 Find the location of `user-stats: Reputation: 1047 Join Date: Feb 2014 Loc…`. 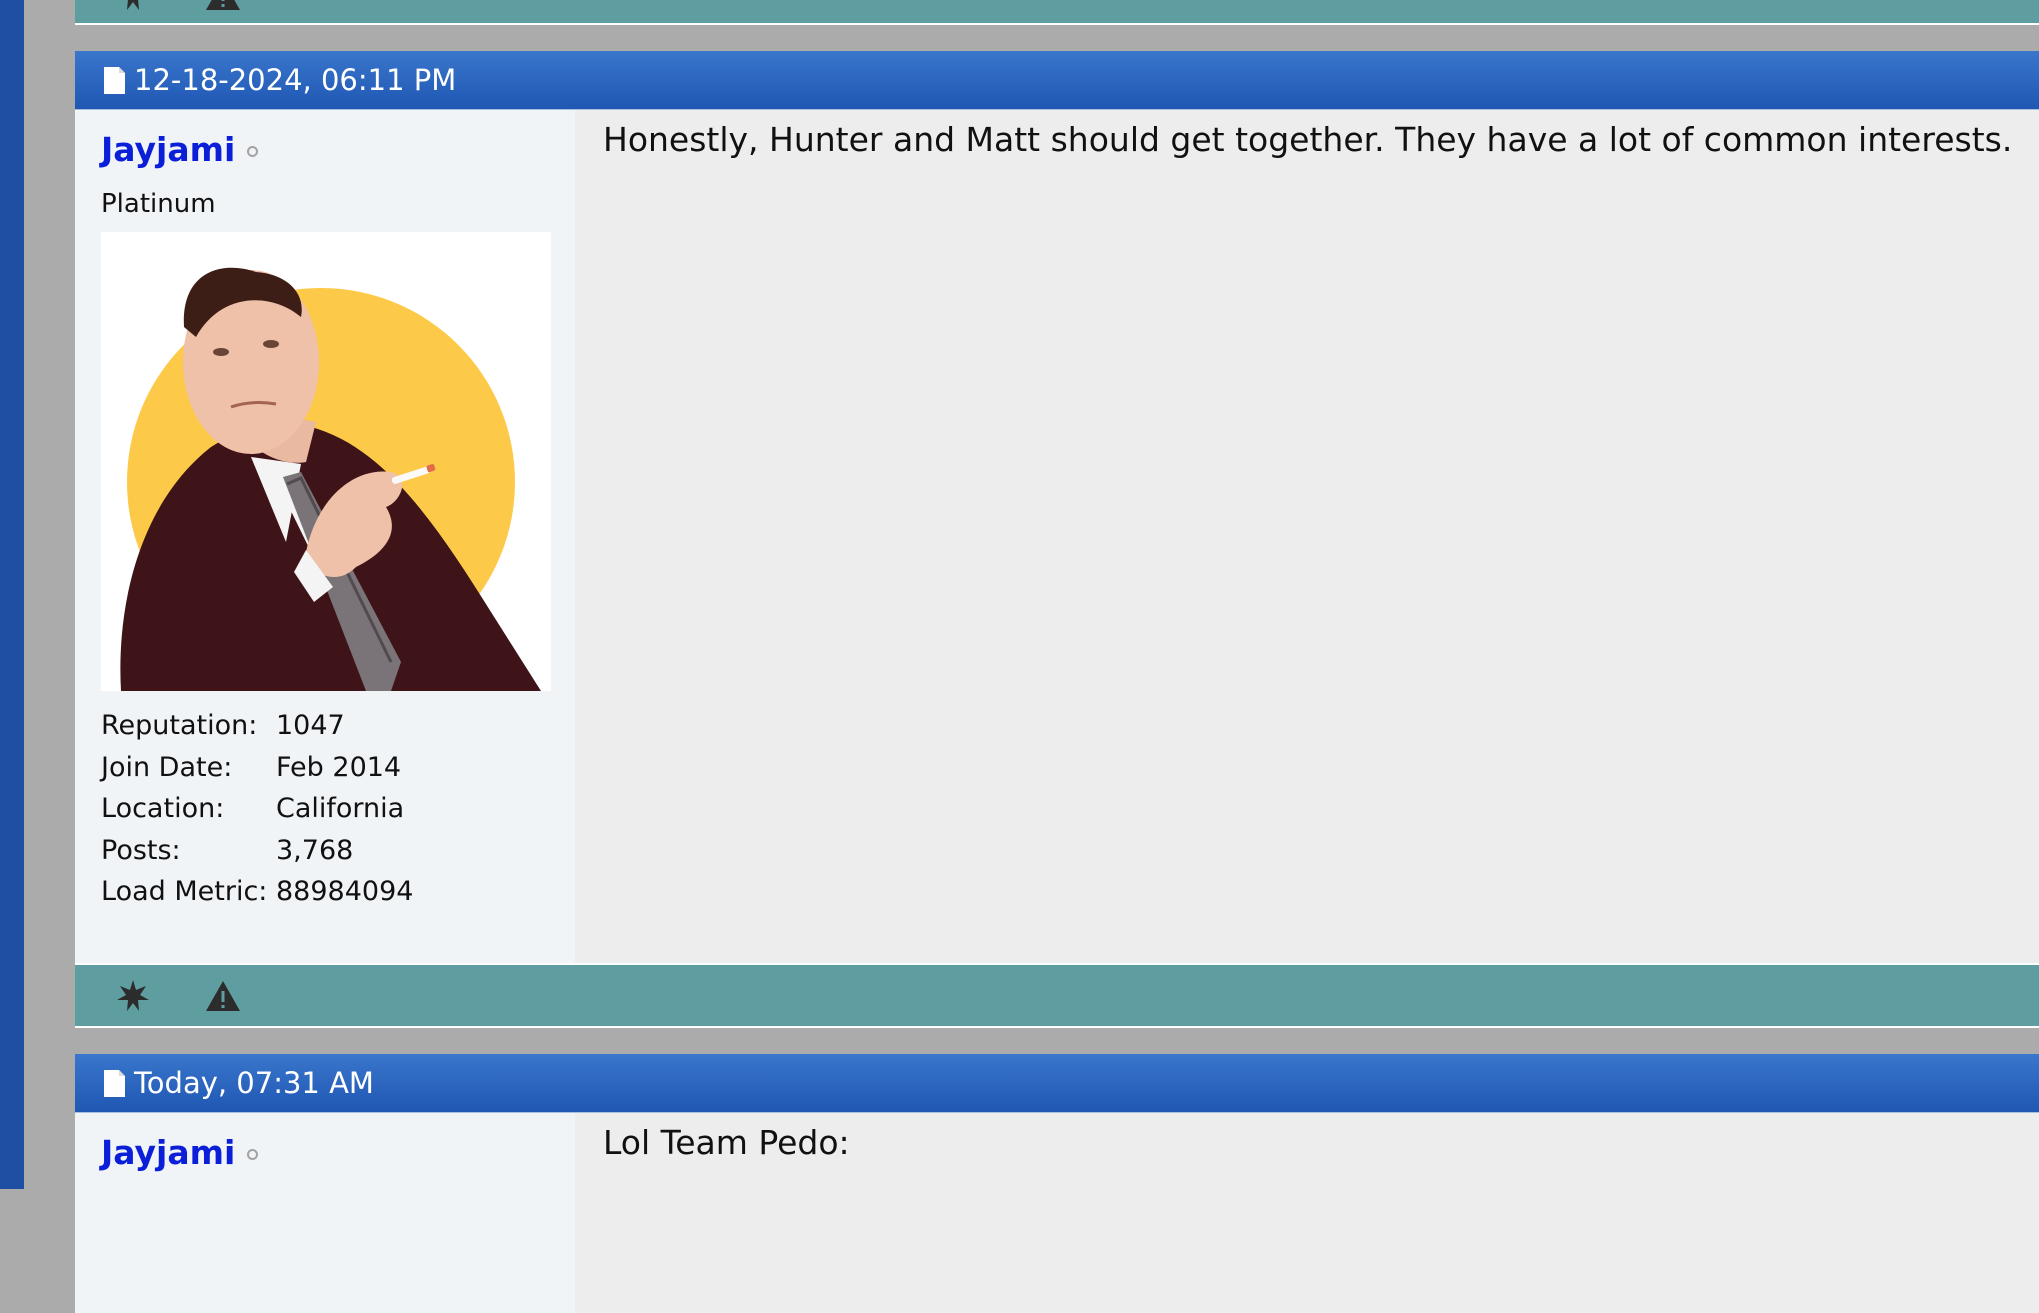

user-stats: Reputation: 1047 Join Date: Feb 2014 Loc… is located at coordinates (338, 809).